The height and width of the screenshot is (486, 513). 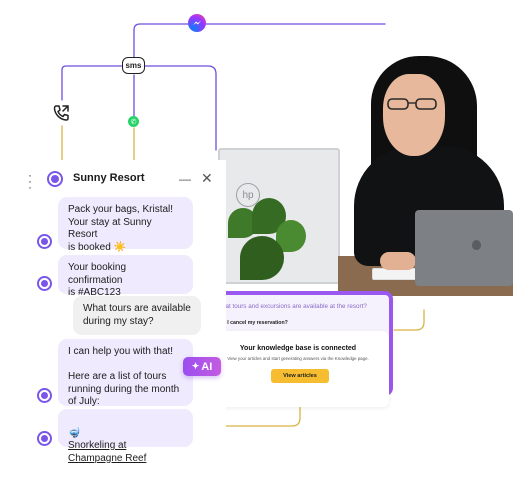 I want to click on menu-icon: · · ·, so click(x=30, y=181).